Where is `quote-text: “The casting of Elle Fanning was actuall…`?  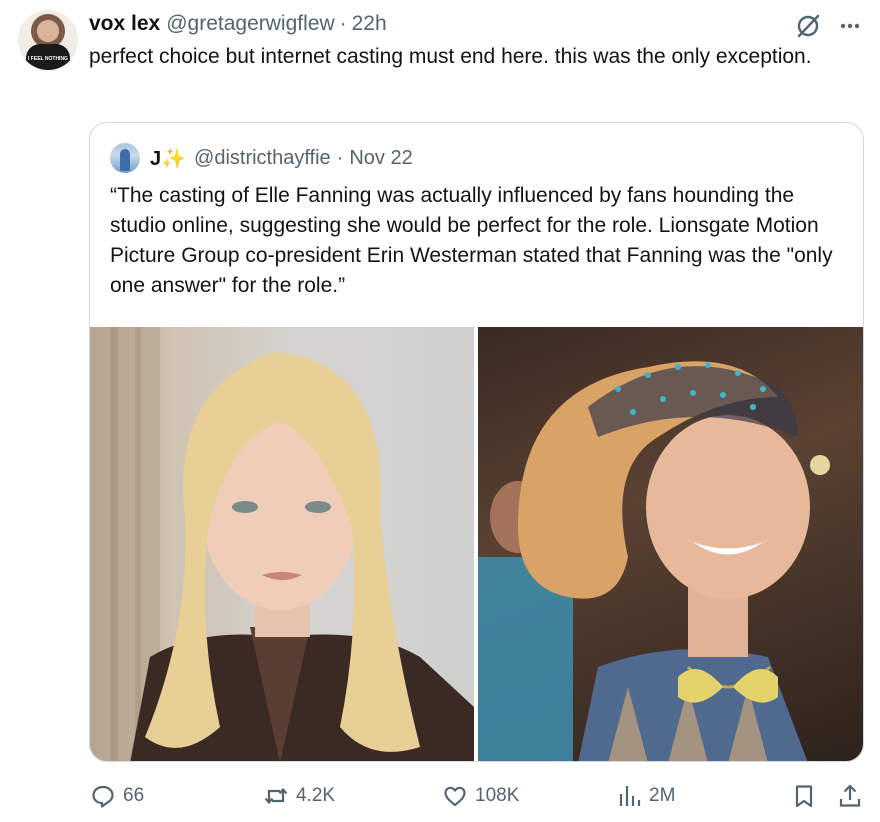 quote-text: “The casting of Elle Fanning was actuall… is located at coordinates (471, 240).